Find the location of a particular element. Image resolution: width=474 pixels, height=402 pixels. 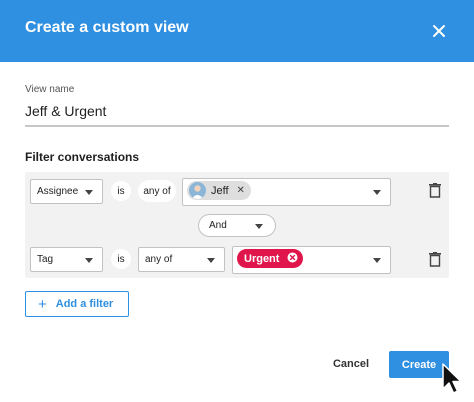

tag-chip: Urgent is located at coordinates (270, 258).